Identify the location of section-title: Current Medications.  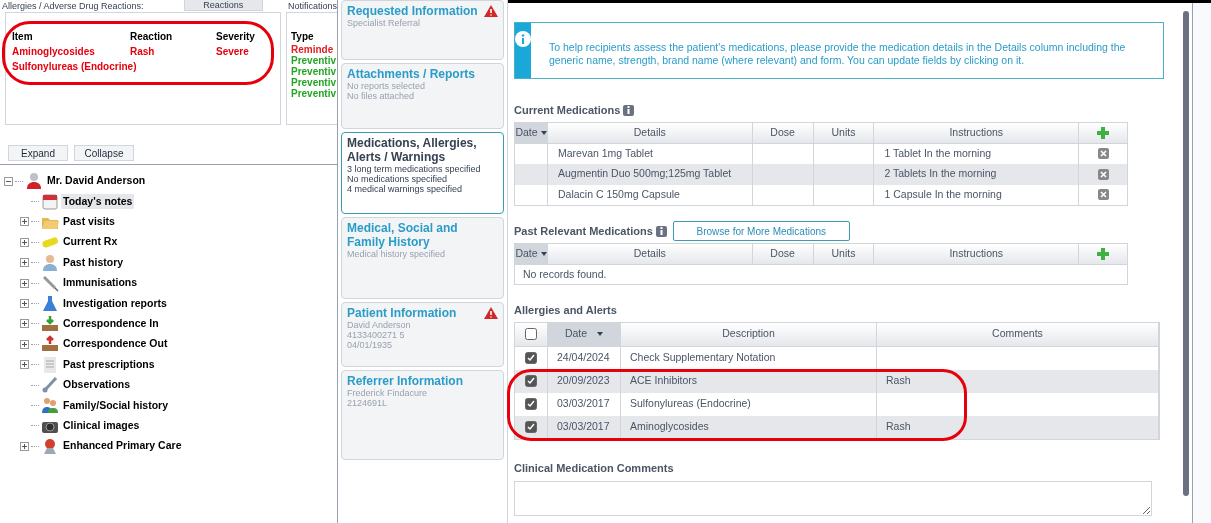
(567, 110).